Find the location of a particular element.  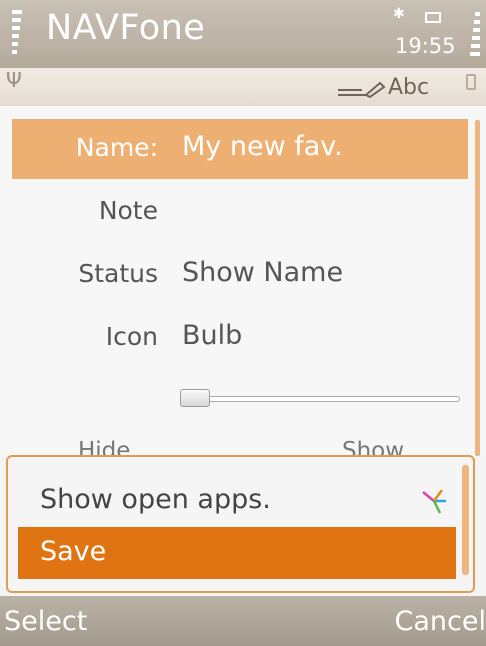

cancel-softkey: Cancel is located at coordinates (440, 621).